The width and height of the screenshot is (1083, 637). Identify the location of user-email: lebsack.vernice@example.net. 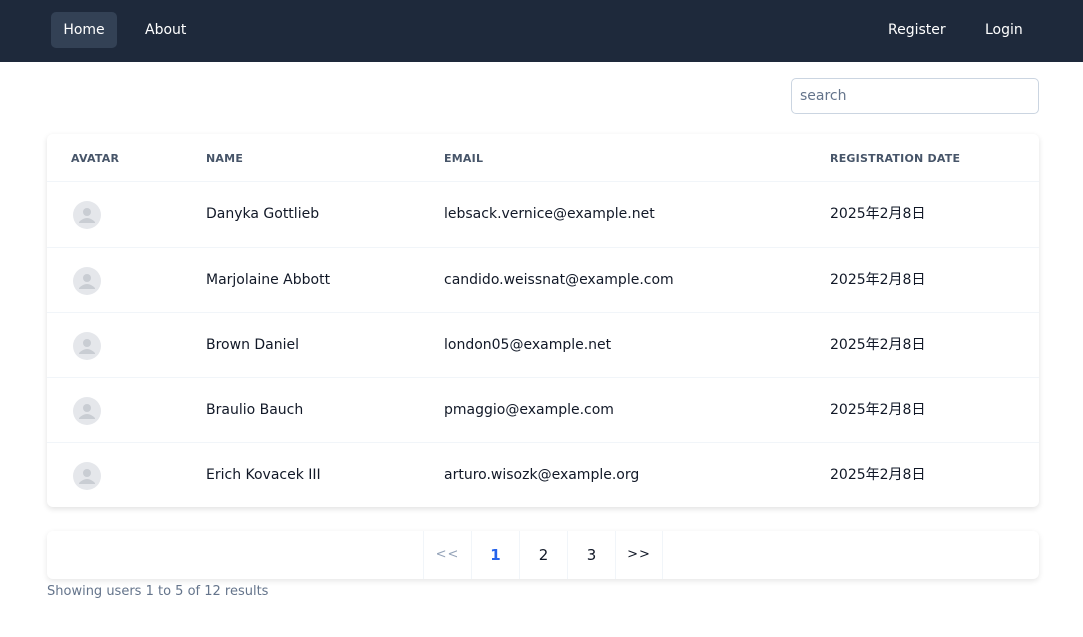
(549, 214).